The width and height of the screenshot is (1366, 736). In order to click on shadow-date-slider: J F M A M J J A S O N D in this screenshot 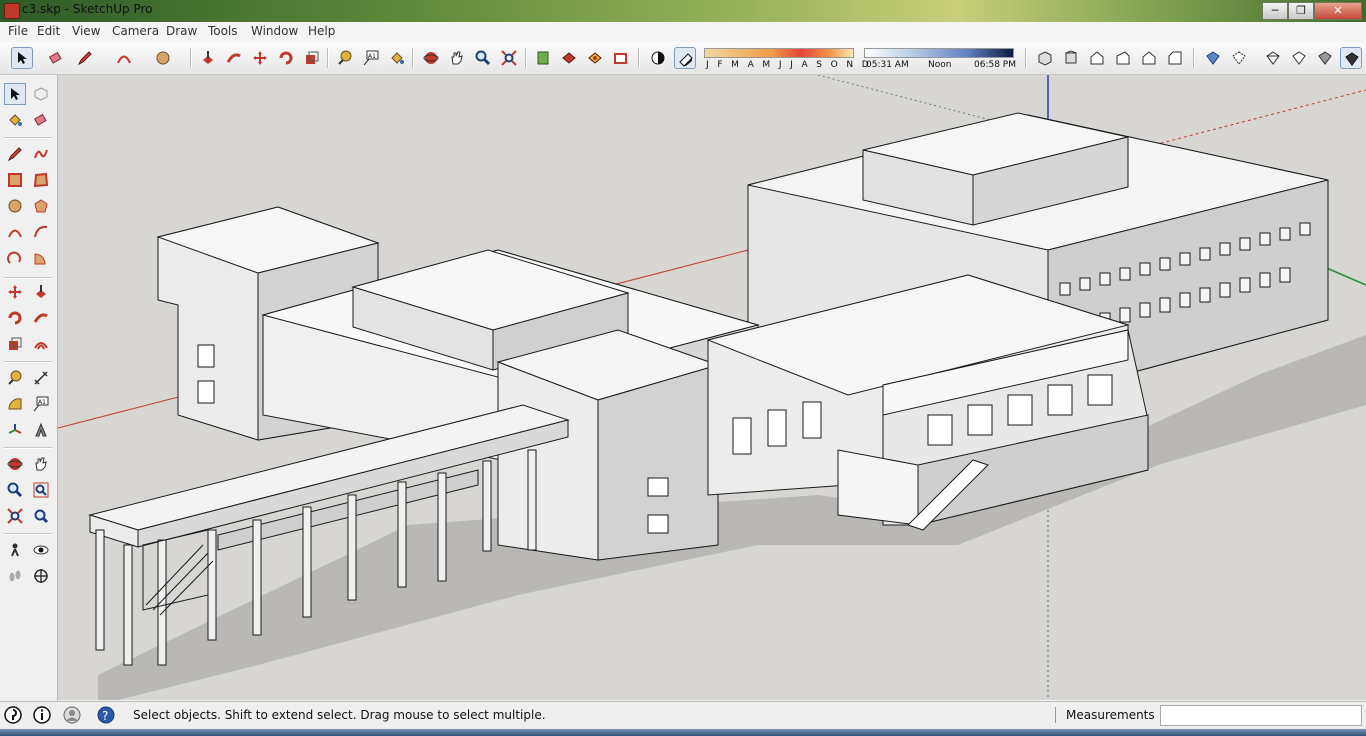, I will do `click(786, 59)`.